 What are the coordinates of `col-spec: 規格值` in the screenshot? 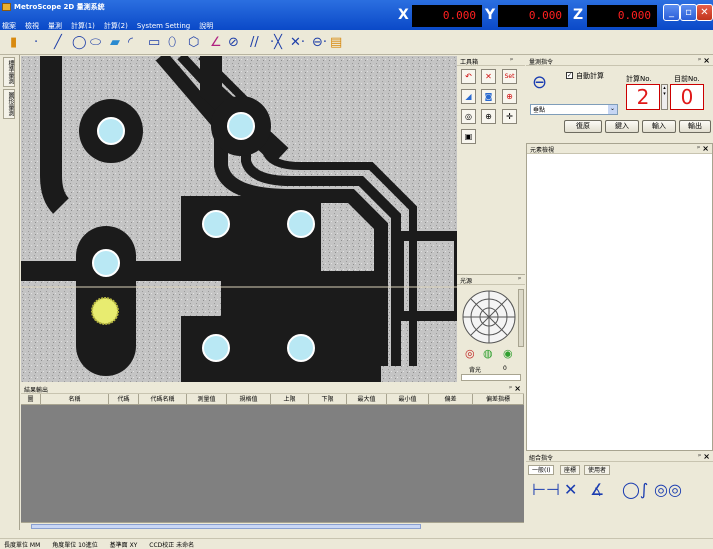 It's located at (249, 399).